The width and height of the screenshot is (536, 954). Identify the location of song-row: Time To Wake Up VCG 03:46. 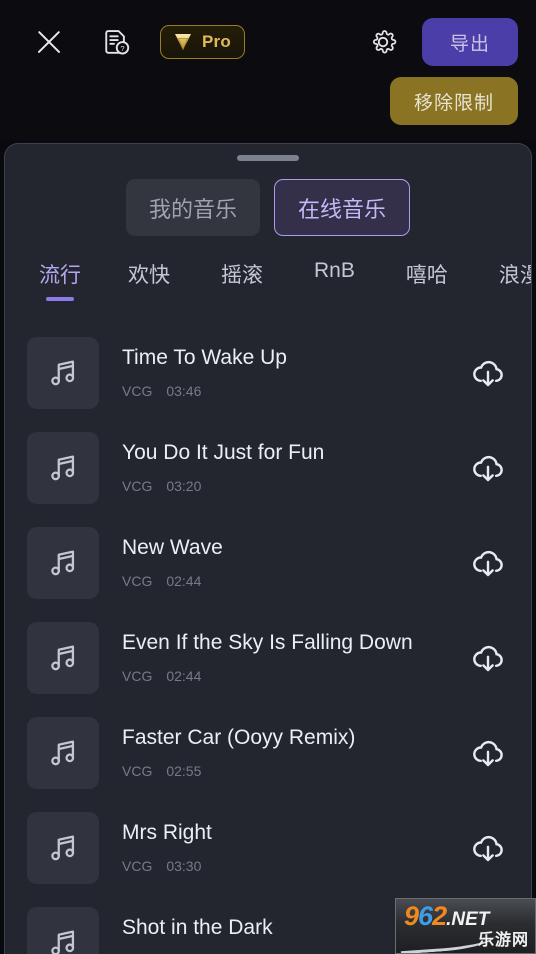
(268, 372).